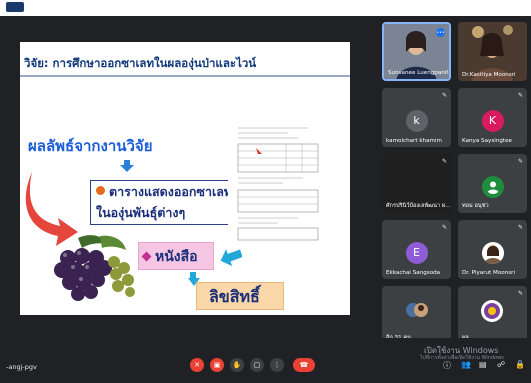 Image resolution: width=531 pixels, height=383 pixels. What do you see at coordinates (466, 364) in the screenshot?
I see `people-icon: 👥` at bounding box center [466, 364].